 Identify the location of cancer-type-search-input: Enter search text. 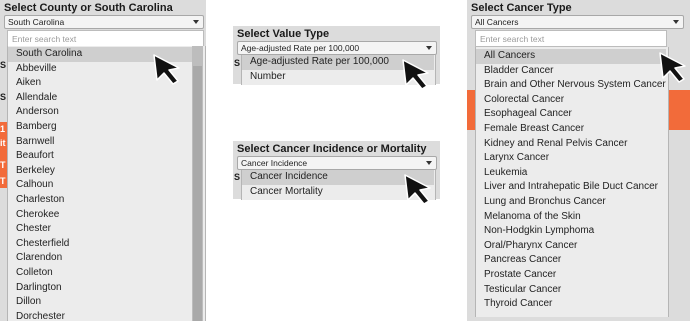
(571, 38).